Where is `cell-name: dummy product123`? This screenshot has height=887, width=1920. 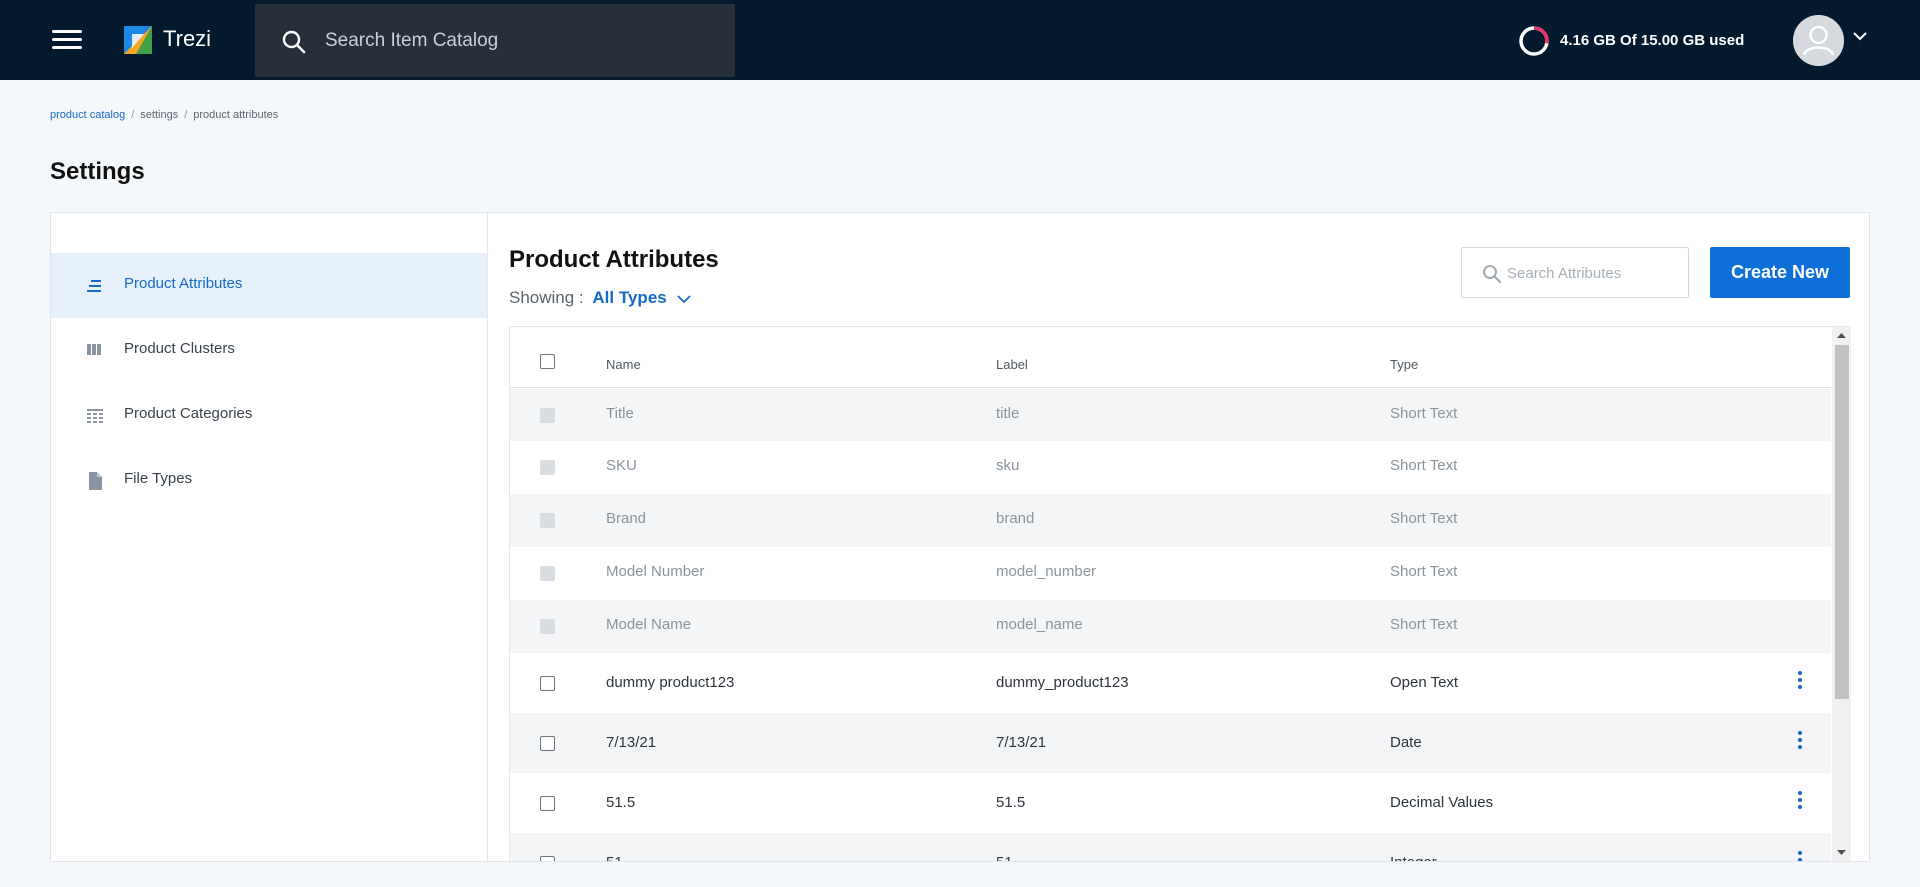
cell-name: dummy product123 is located at coordinates (670, 682).